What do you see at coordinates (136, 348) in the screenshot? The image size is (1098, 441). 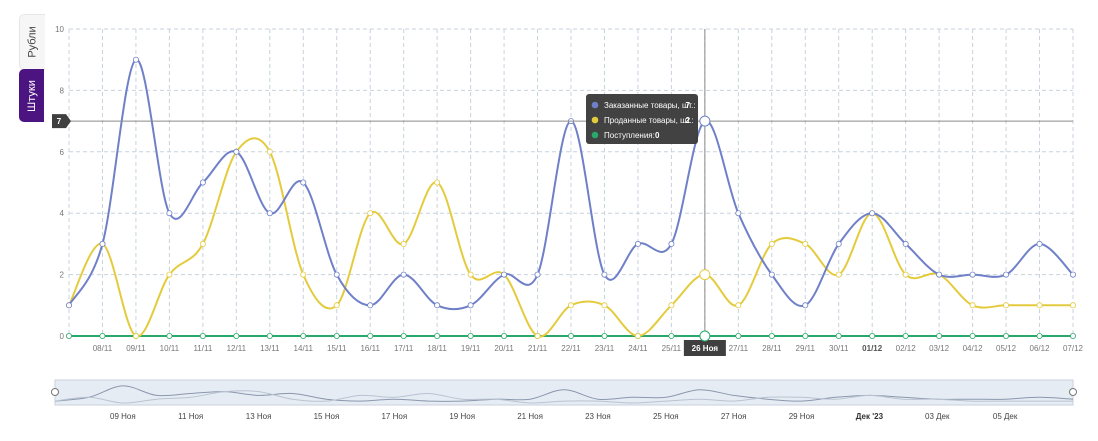 I see `x-tick-label: 09/11` at bounding box center [136, 348].